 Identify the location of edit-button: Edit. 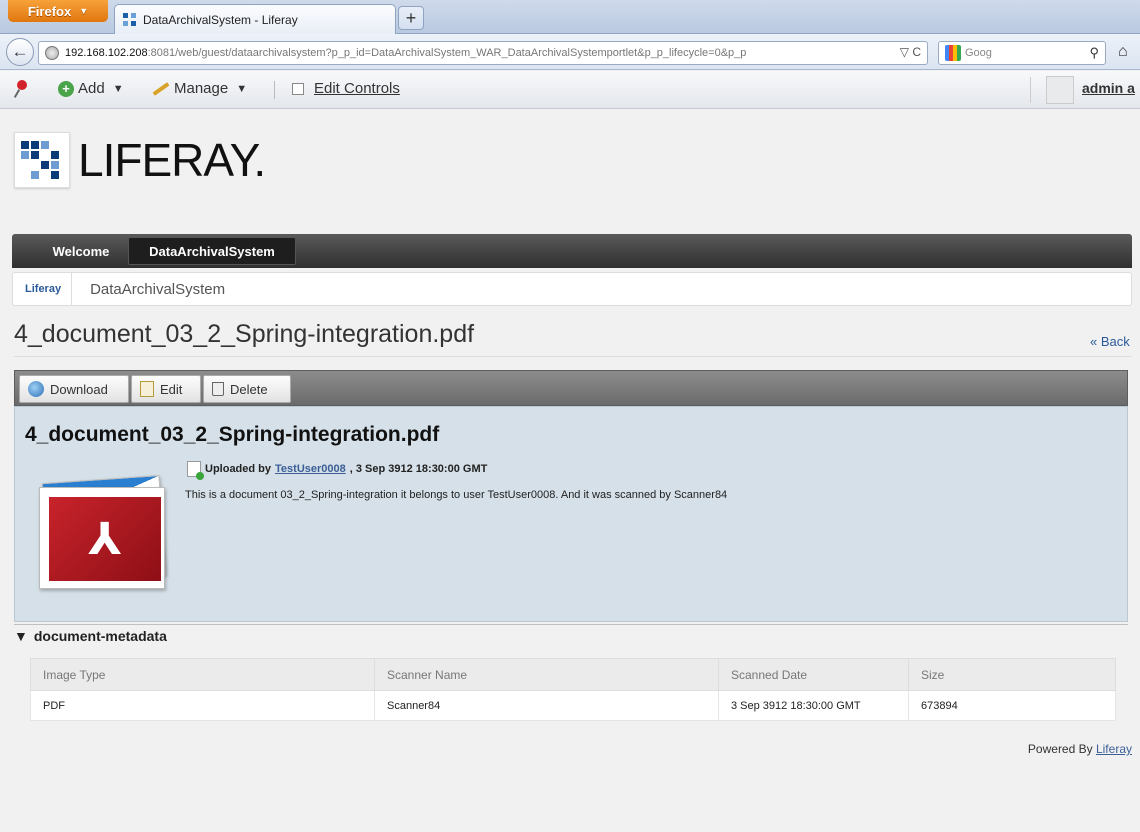
(166, 389).